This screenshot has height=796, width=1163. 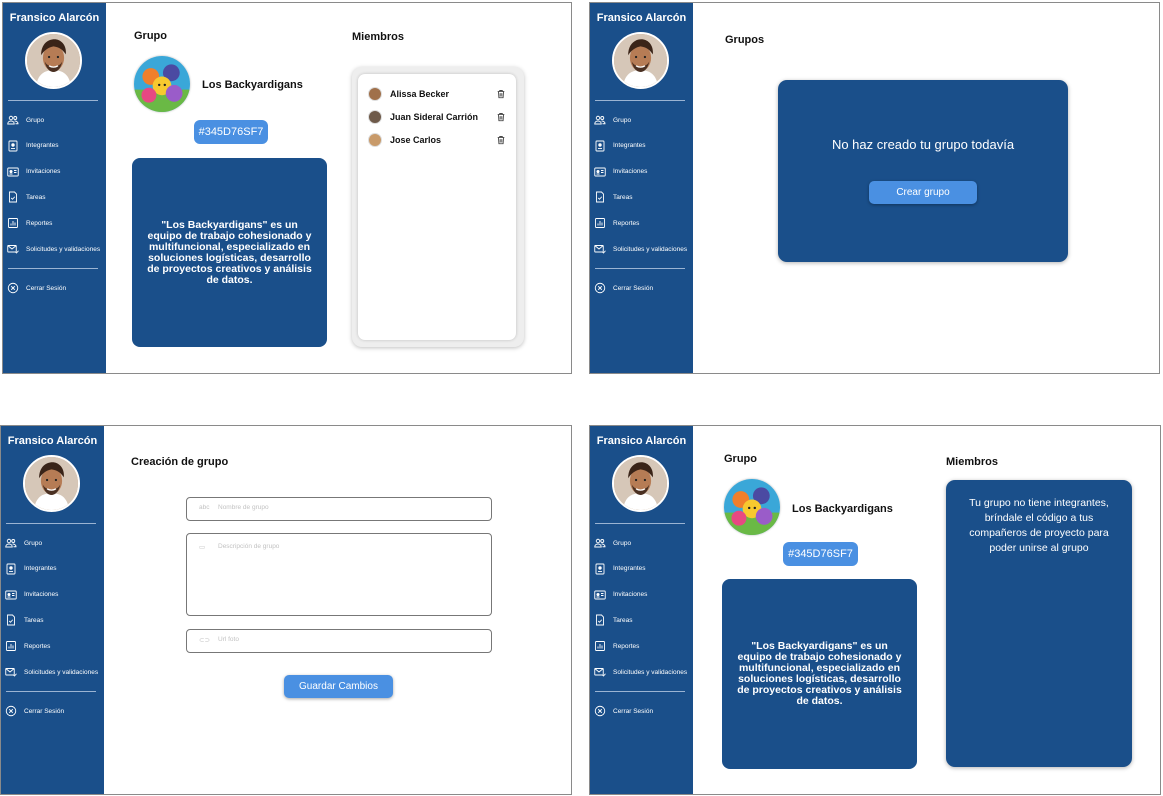 I want to click on group-name: Los Backyardigans, so click(x=842, y=509).